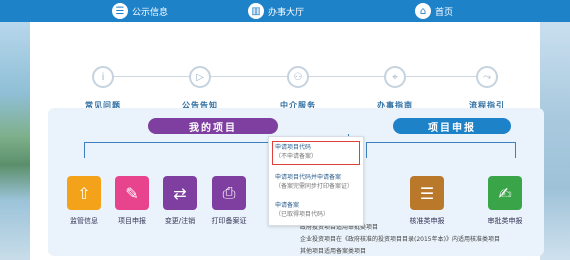 Image resolution: width=570 pixels, height=260 pixels. Describe the element at coordinates (316, 210) in the screenshot. I see `popup-item-filing: 申请备案 （已取得项目代码）` at that location.